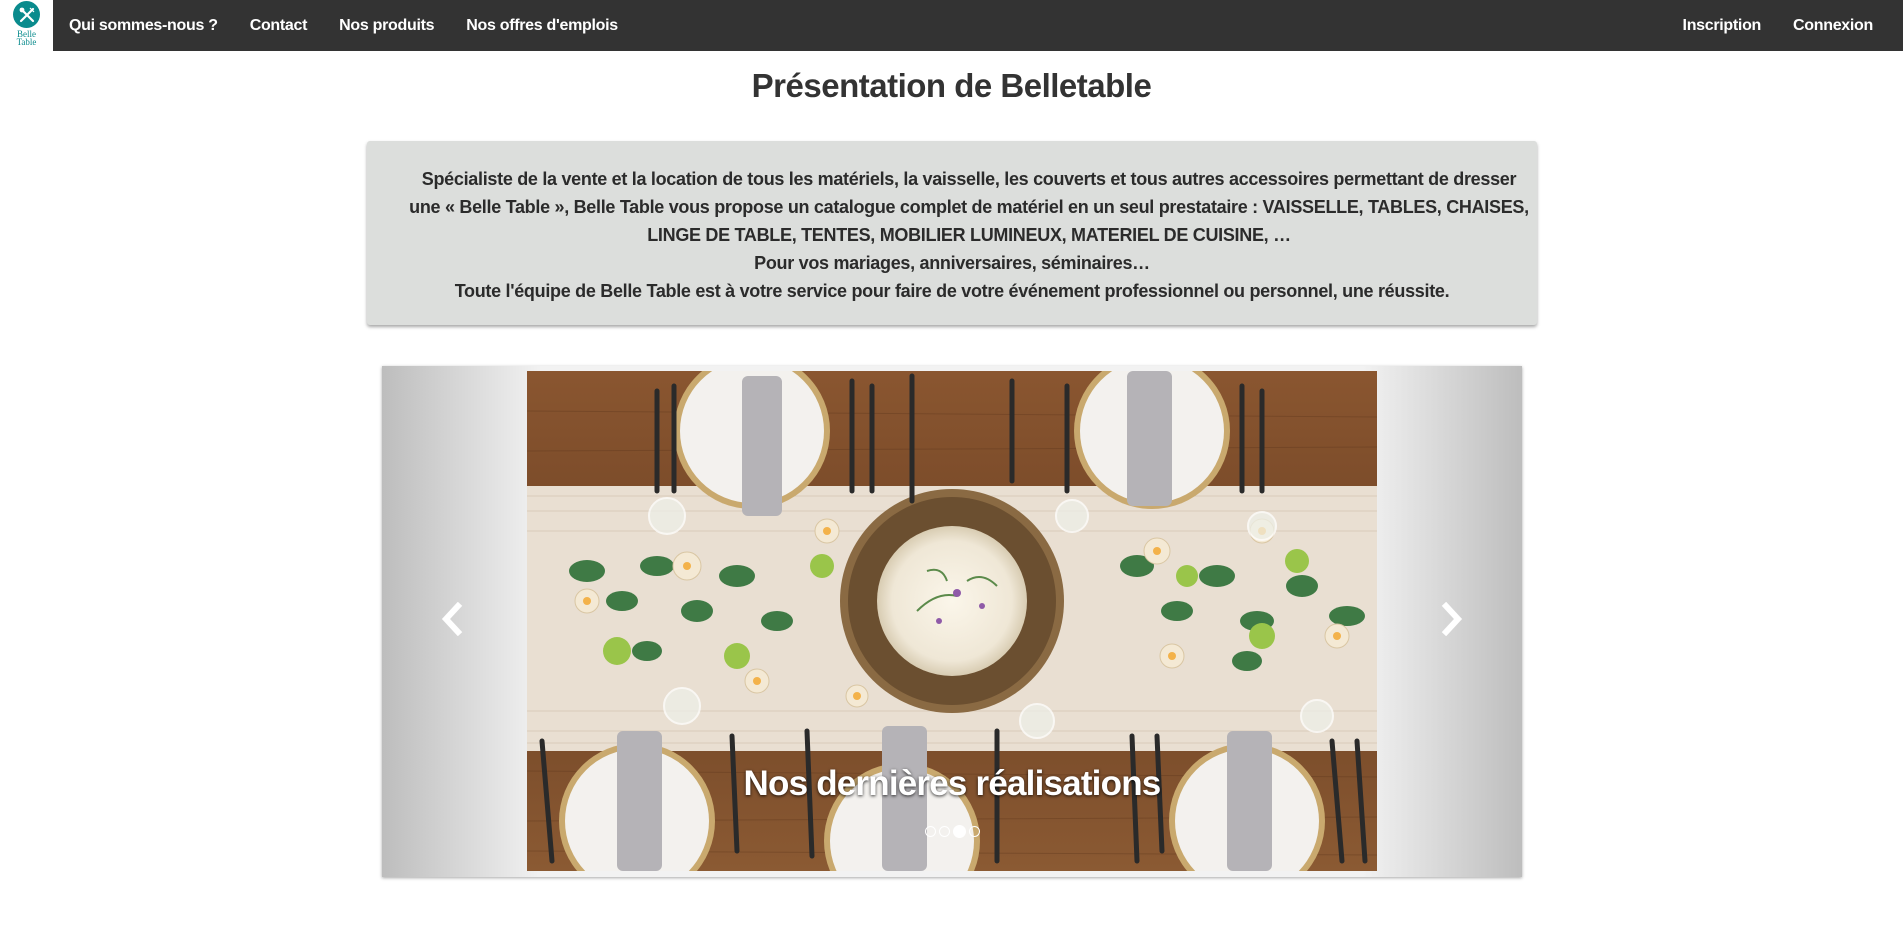 The width and height of the screenshot is (1903, 932). I want to click on nav-right: Inscription Connexion, so click(1778, 25).